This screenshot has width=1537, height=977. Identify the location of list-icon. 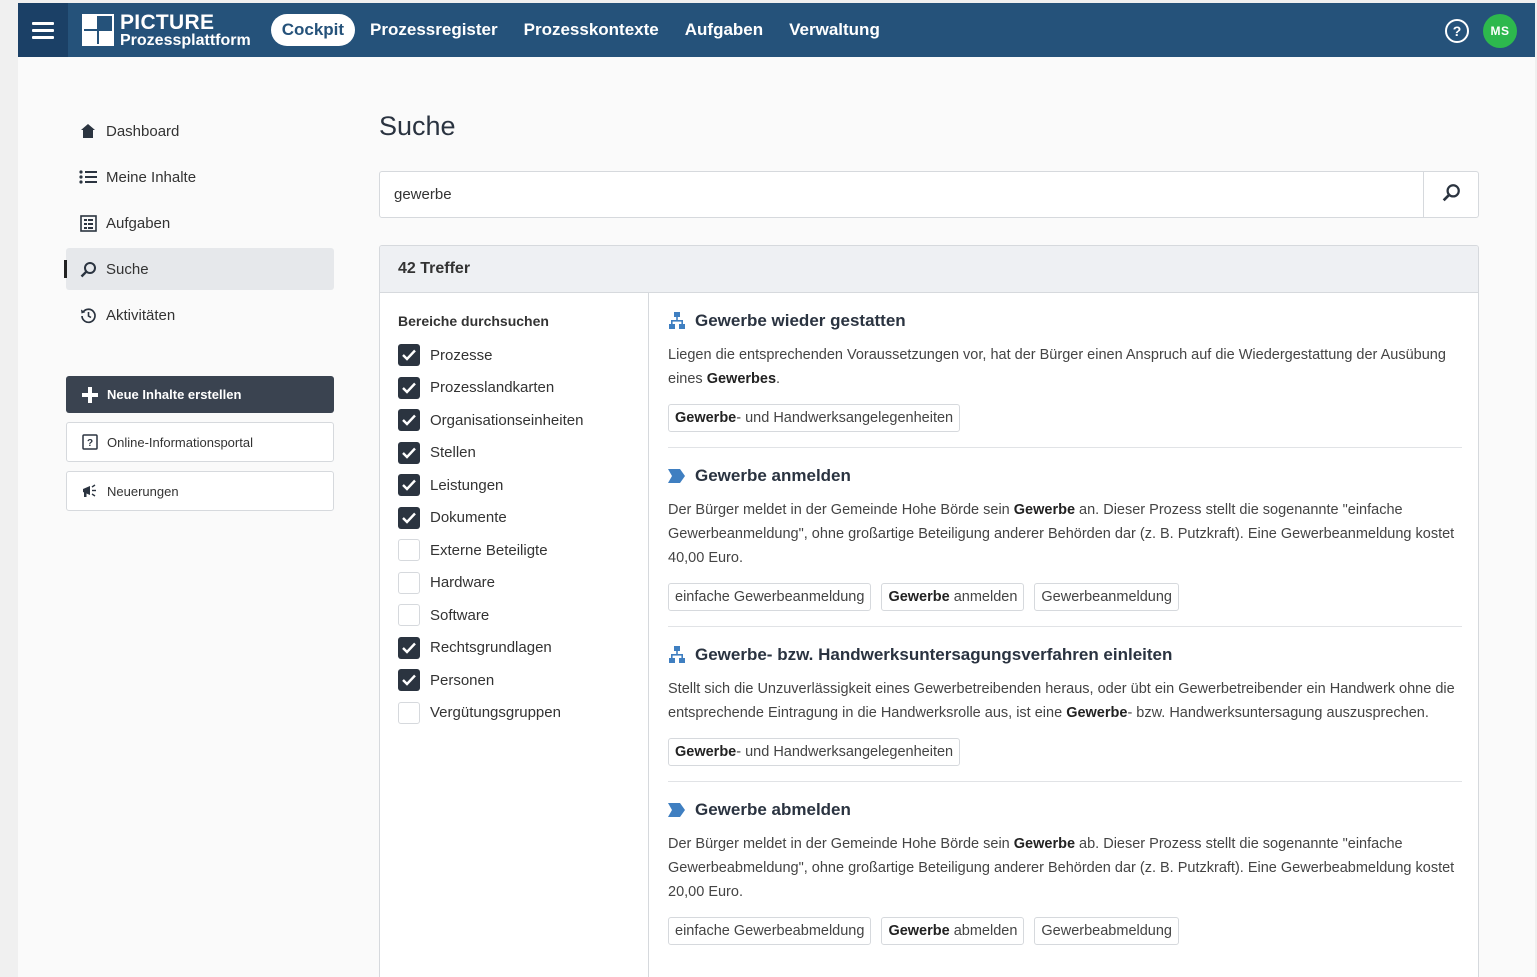
(88, 177).